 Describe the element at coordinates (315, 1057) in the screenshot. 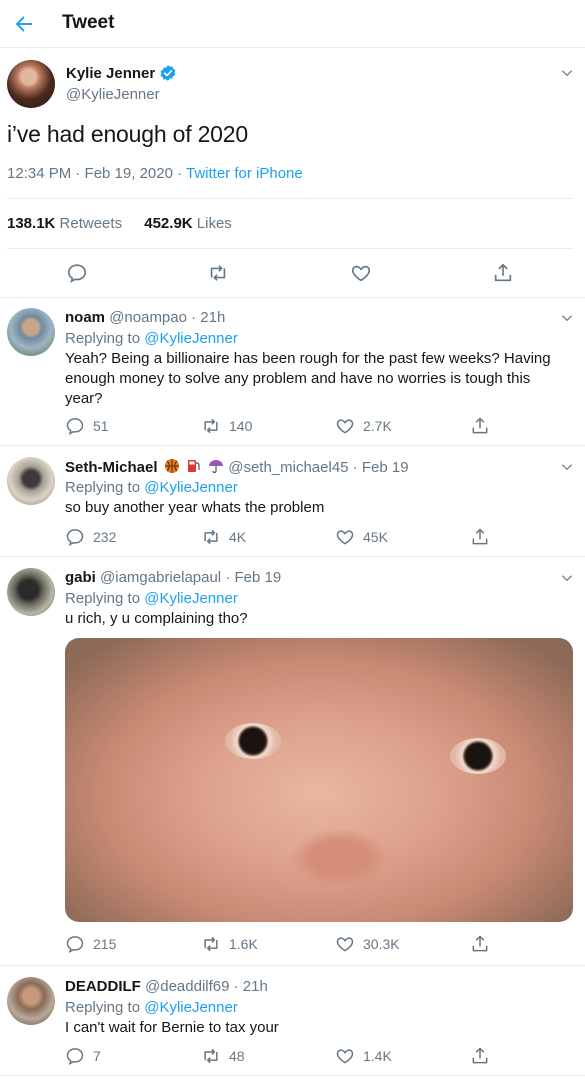

I see `reply-actions: 7 48 1.4K` at that location.